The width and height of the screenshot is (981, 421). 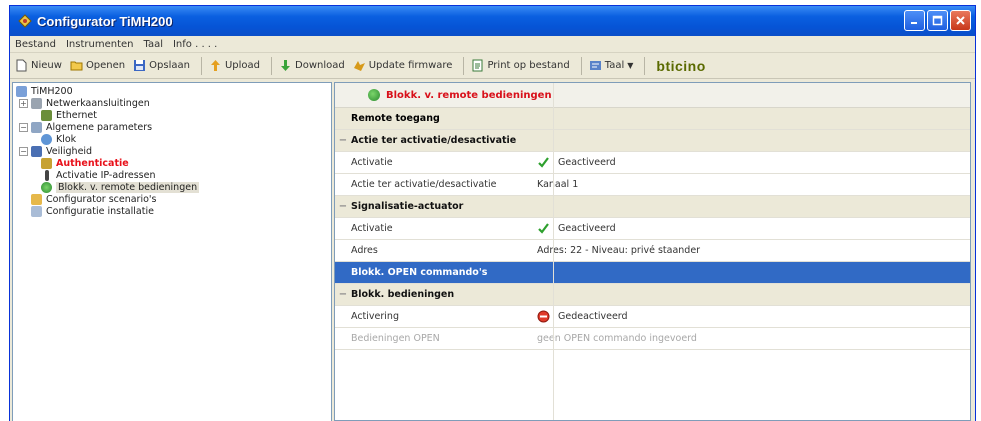 What do you see at coordinates (172, 163) in the screenshot?
I see `tree-item-authenticatie: Authenticatie` at bounding box center [172, 163].